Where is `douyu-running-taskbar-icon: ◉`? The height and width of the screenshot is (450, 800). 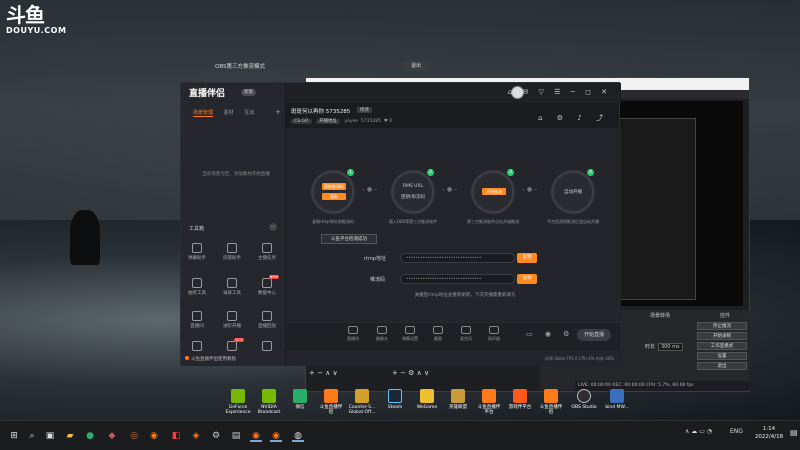
douyu-running-taskbar-icon: ◉ is located at coordinates (256, 436).